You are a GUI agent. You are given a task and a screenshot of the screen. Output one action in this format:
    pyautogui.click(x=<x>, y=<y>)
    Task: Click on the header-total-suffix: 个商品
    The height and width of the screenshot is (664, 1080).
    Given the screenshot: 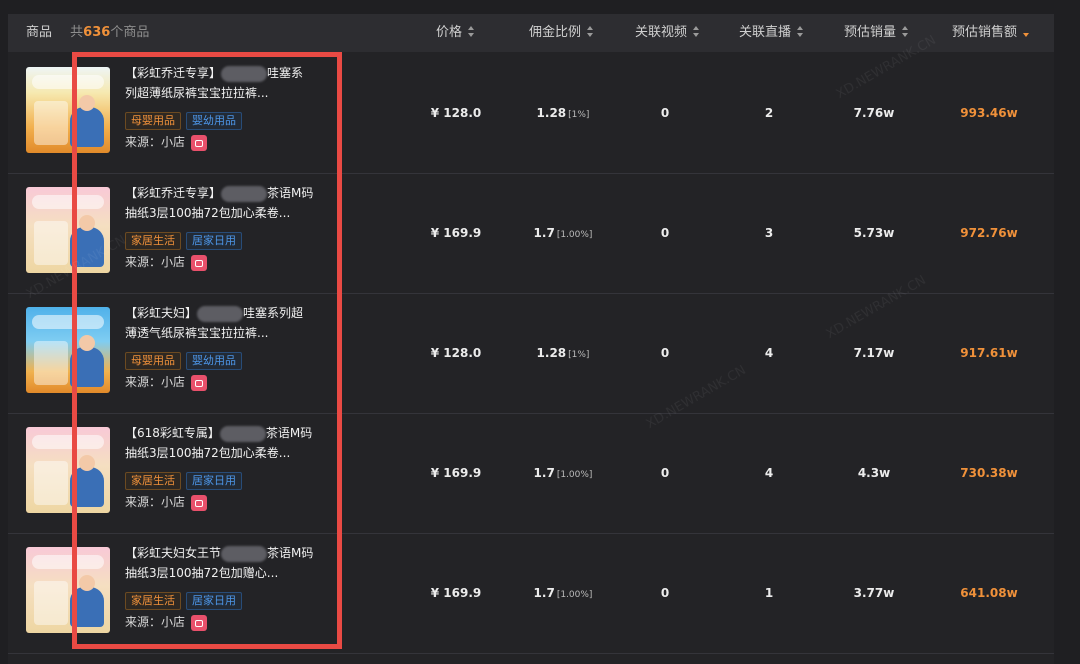 What is the action you would take?
    pyautogui.click(x=130, y=32)
    